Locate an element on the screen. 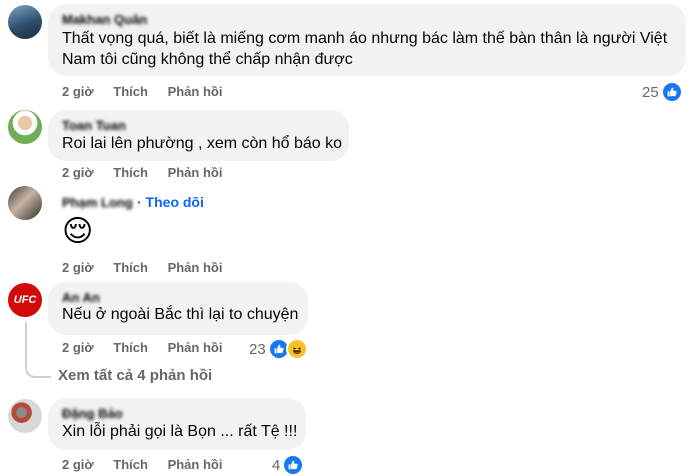 The image size is (698, 476). haha-icon is located at coordinates (296, 349).